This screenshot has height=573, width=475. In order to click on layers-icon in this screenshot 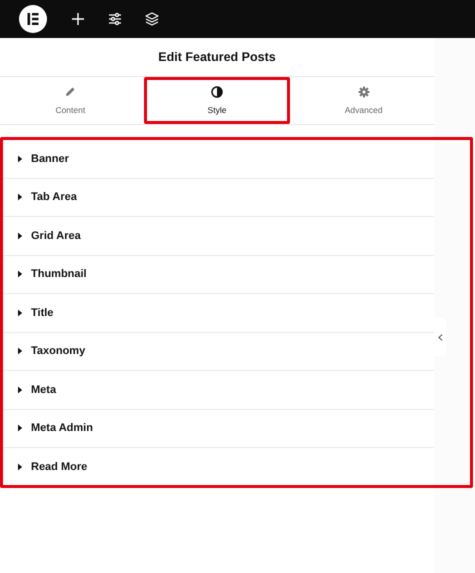, I will do `click(152, 19)`.